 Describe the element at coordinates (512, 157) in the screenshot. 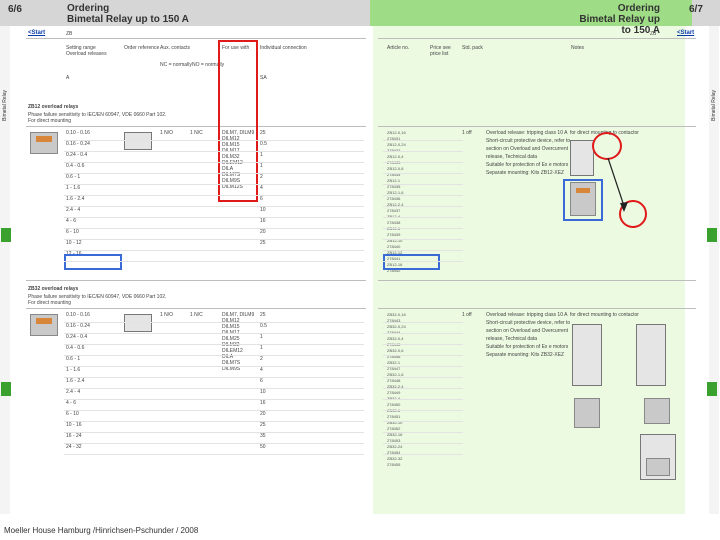

I see `note-line: release, Technical data` at that location.